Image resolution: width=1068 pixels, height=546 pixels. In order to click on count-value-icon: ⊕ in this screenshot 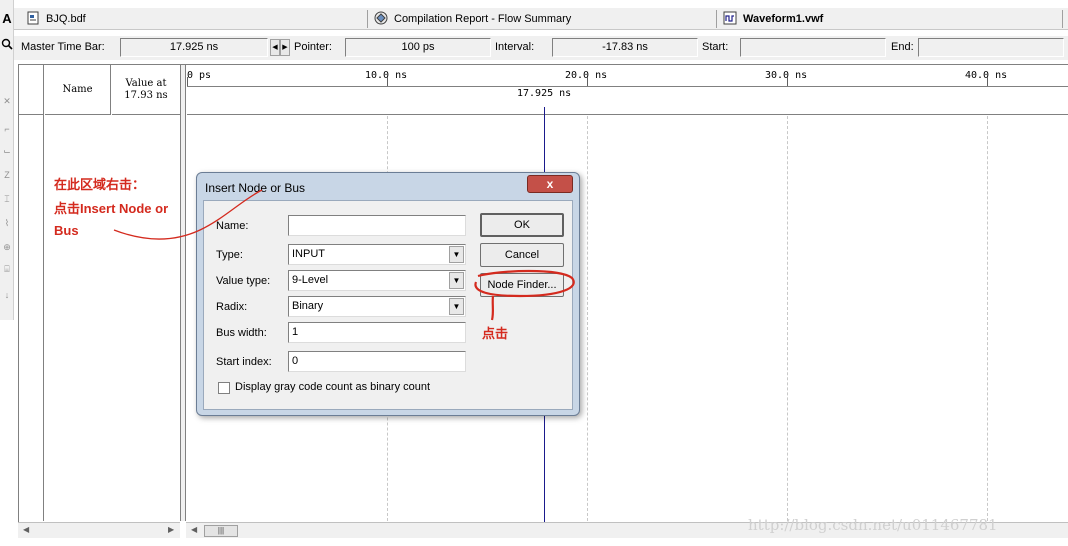, I will do `click(7, 247)`.